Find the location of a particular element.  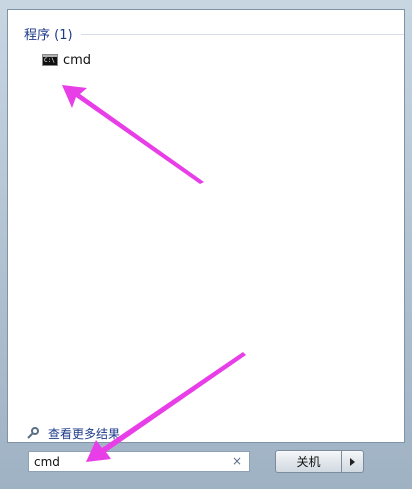

search-box: × is located at coordinates (139, 461).